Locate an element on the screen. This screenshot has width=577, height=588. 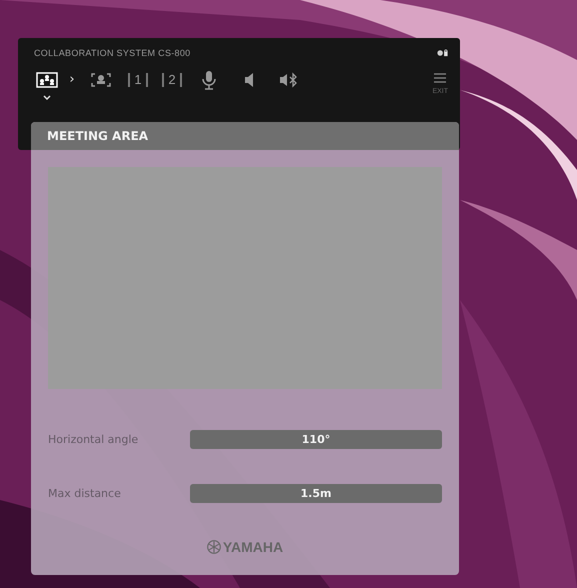
setting-value-field: 1.5m is located at coordinates (316, 493).